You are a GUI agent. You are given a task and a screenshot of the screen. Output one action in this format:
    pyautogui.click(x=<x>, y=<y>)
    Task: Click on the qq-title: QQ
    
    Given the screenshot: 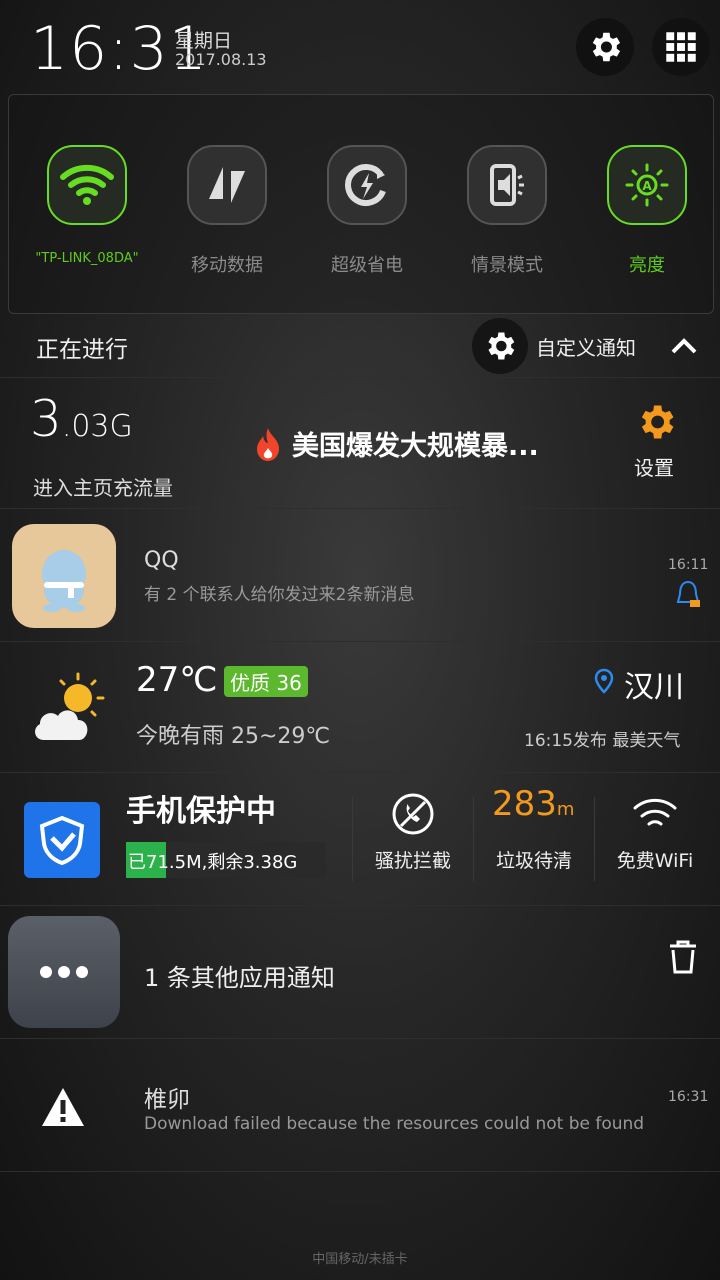 What is the action you would take?
    pyautogui.click(x=161, y=560)
    